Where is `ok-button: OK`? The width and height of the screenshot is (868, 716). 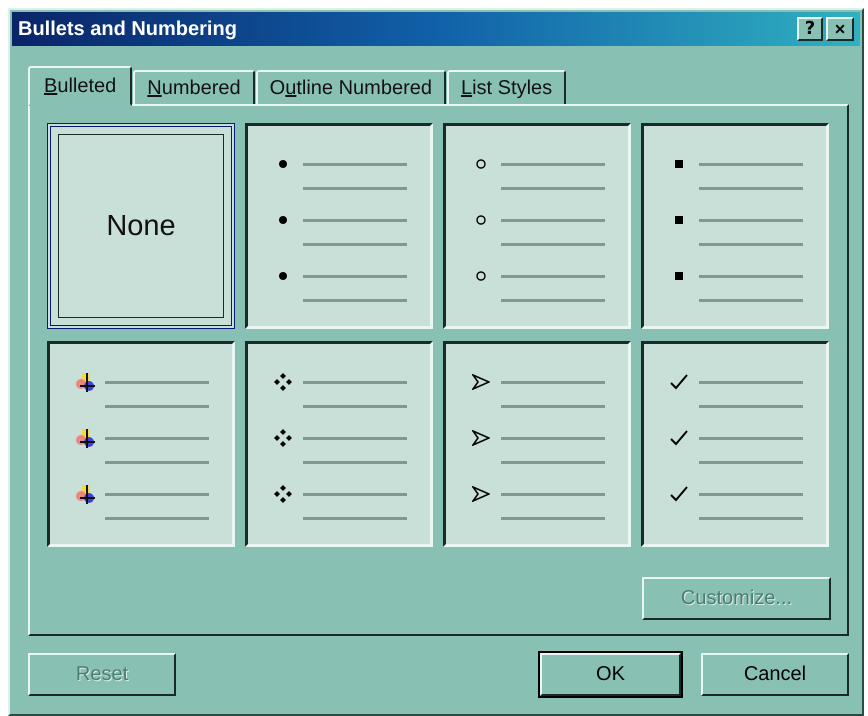
ok-button: OK is located at coordinates (610, 674).